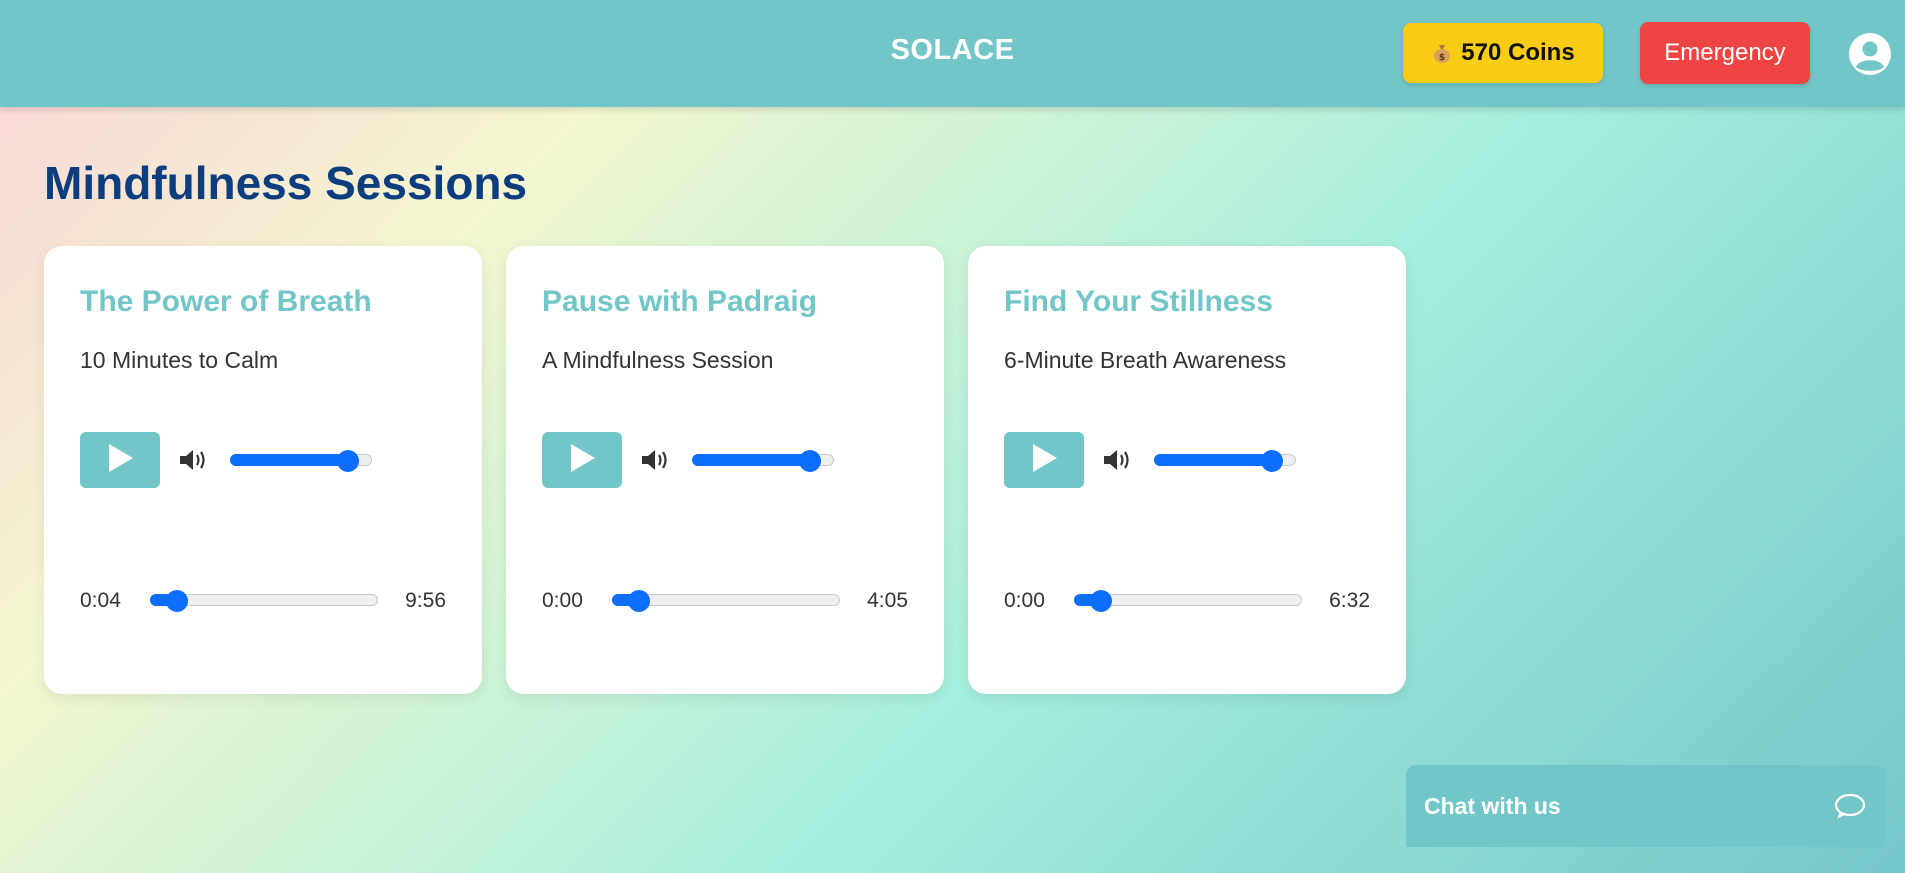 The height and width of the screenshot is (873, 1905). Describe the element at coordinates (1492, 806) in the screenshot. I see `chat-label: Chat with us` at that location.